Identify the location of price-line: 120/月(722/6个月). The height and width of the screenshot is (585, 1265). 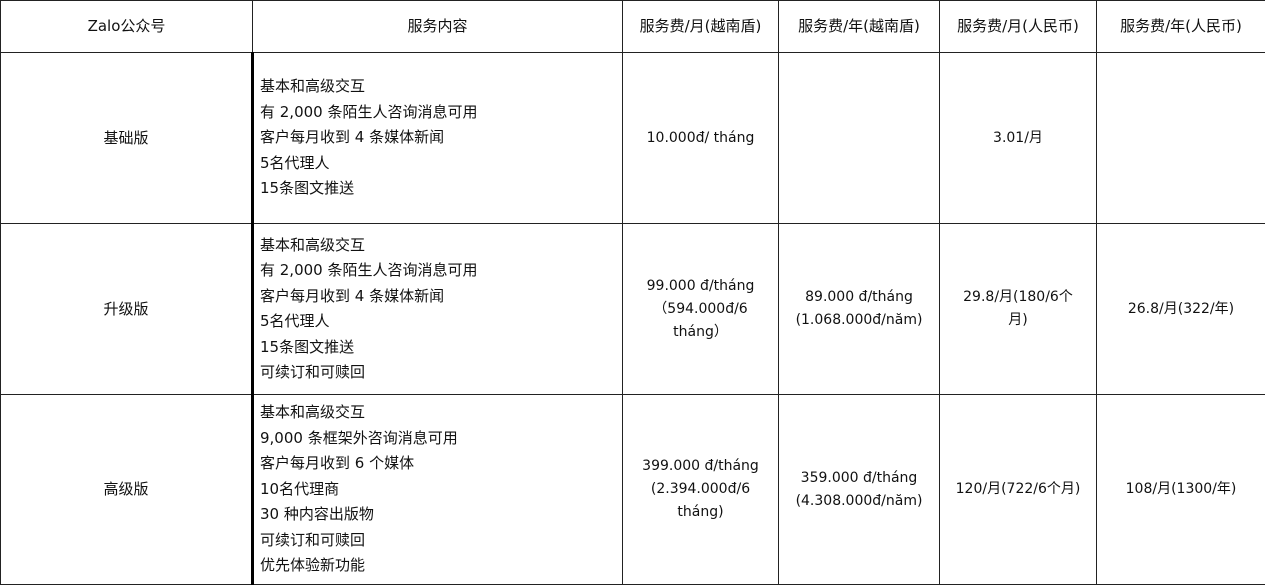
(1018, 489).